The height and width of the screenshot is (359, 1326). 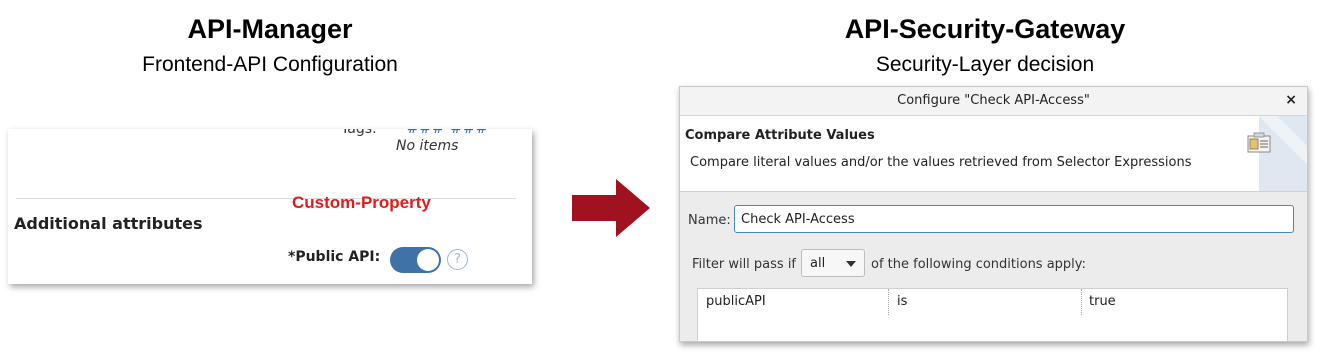 I want to click on custom-property-annotation: Custom-Property, so click(x=361, y=202).